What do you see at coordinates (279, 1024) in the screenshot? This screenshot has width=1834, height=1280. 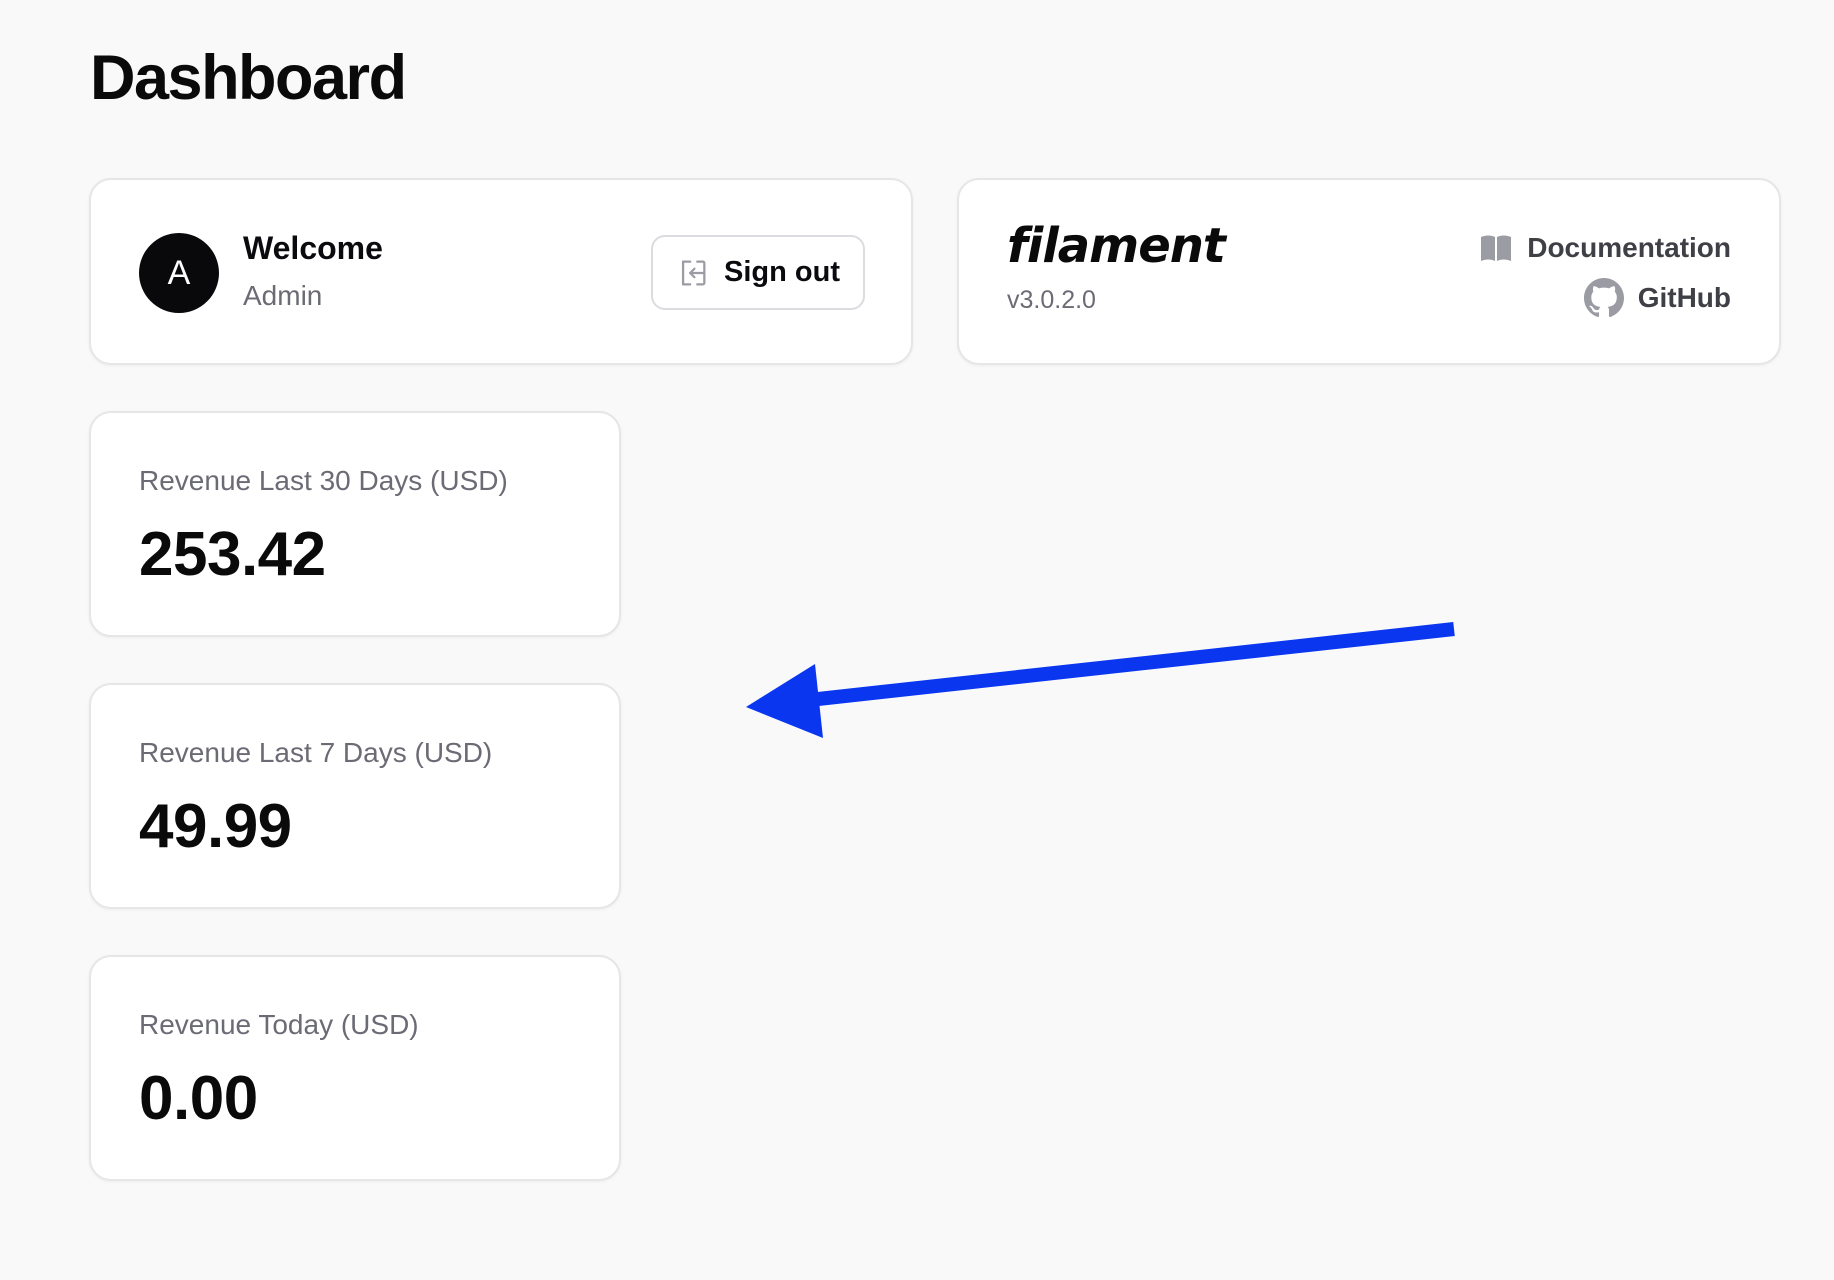 I see `stat-label: Revenue Today (USD)` at bounding box center [279, 1024].